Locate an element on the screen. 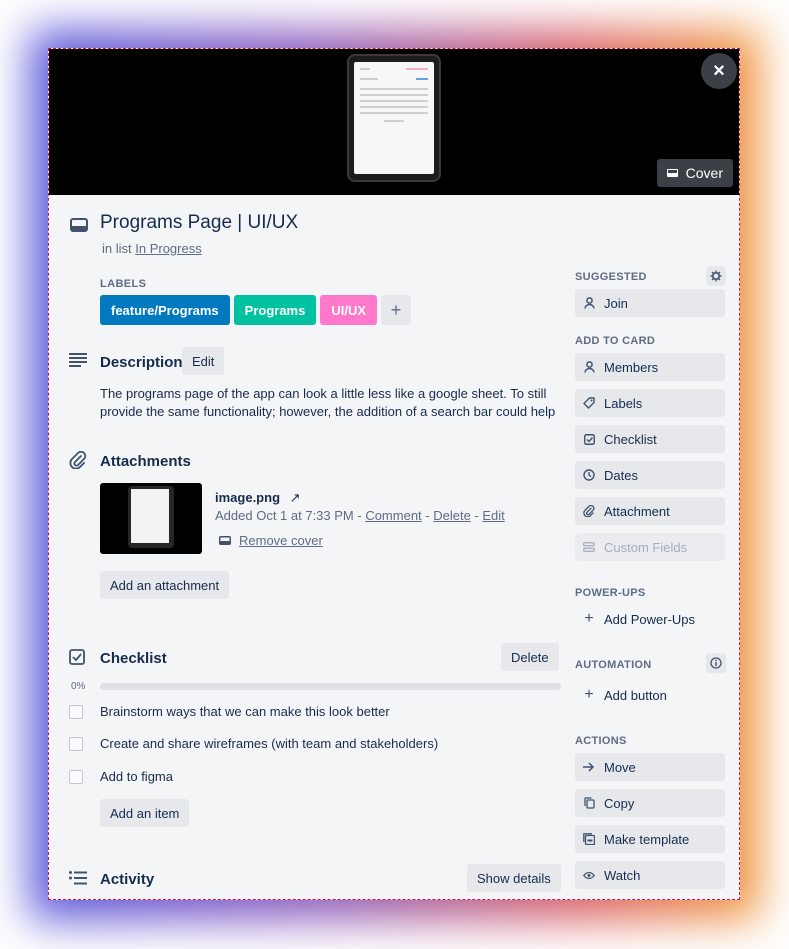 The image size is (789, 949). dates-button: Dates is located at coordinates (650, 475).